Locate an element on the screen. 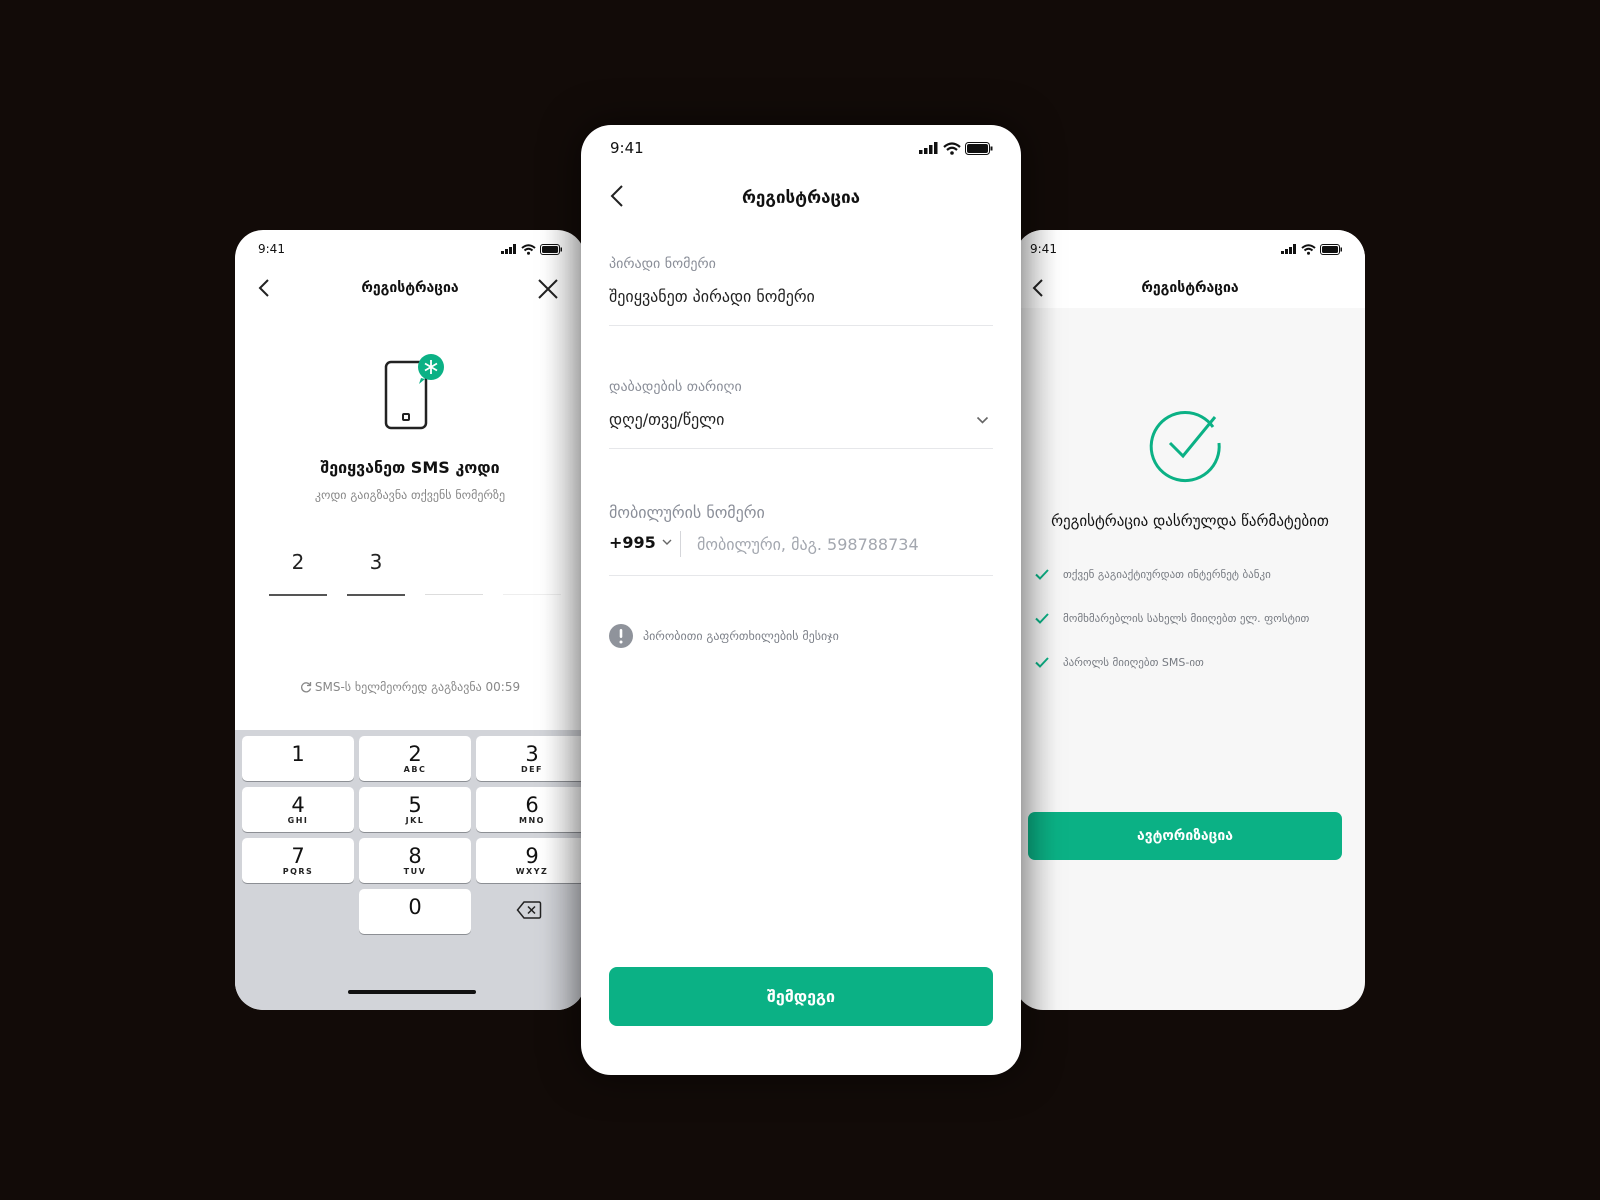 This screenshot has height=1200, width=1600. success-heading: რეგისტრაცია დასრულდა წარმატებით is located at coordinates (1190, 521).